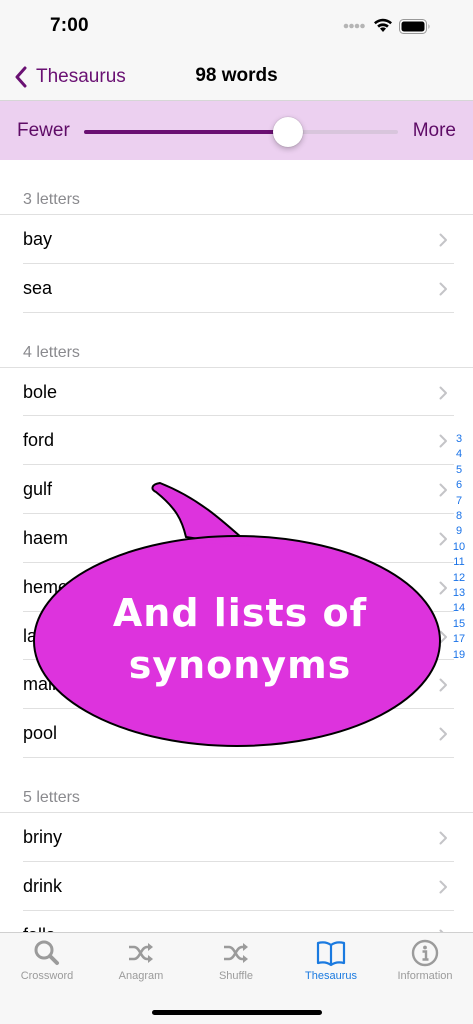 The width and height of the screenshot is (473, 1024). I want to click on index-item: 10, so click(459, 547).